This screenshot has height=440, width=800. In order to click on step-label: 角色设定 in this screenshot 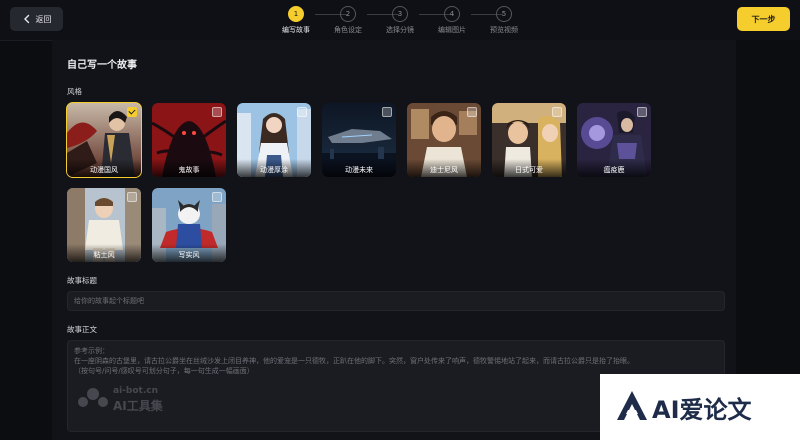, I will do `click(348, 30)`.